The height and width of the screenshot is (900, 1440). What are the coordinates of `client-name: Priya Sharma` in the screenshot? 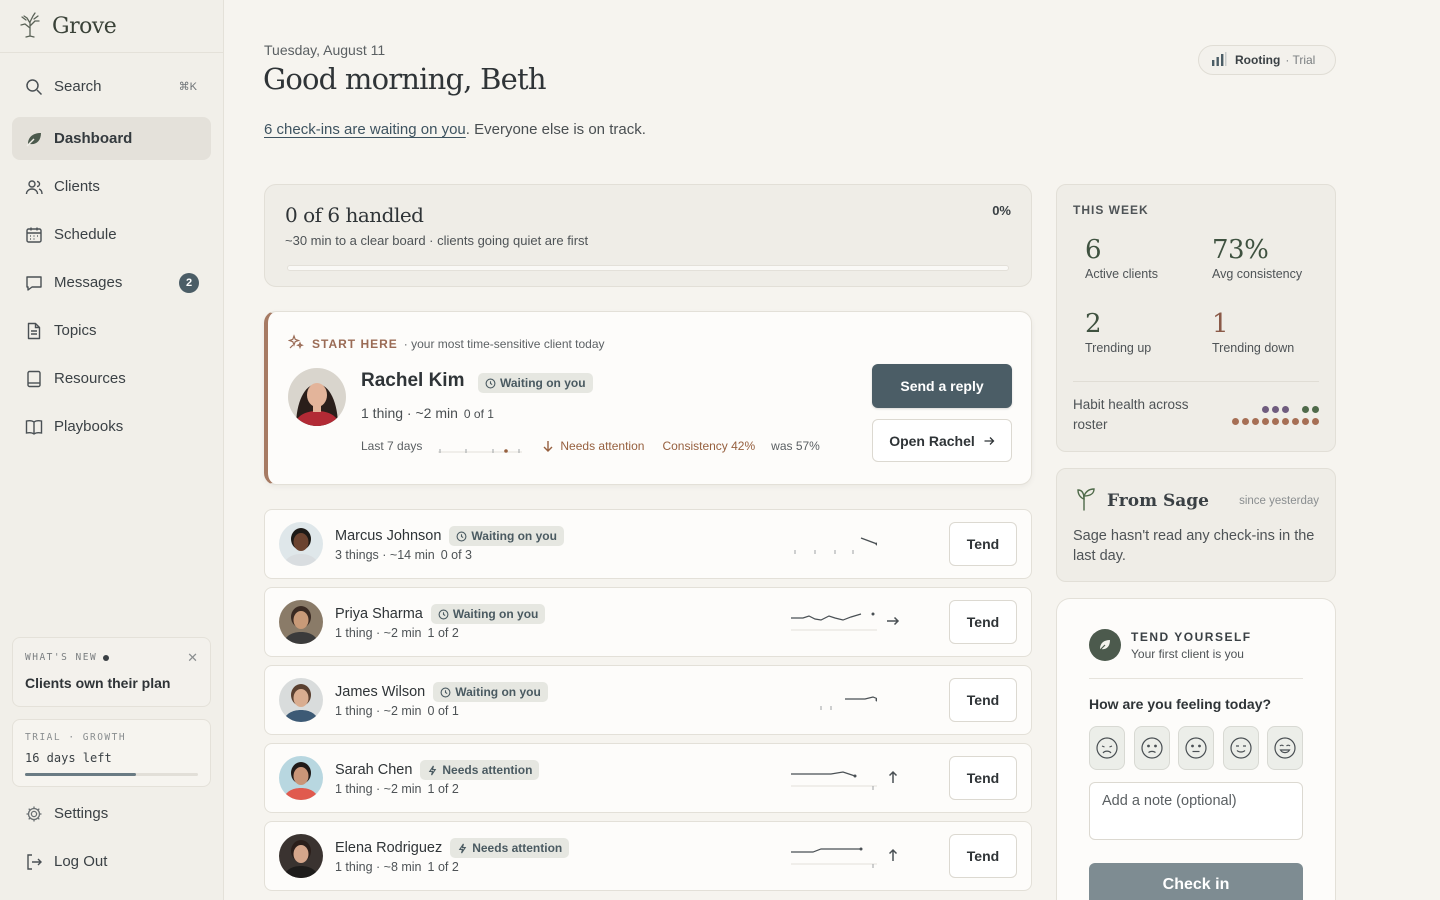 It's located at (379, 614).